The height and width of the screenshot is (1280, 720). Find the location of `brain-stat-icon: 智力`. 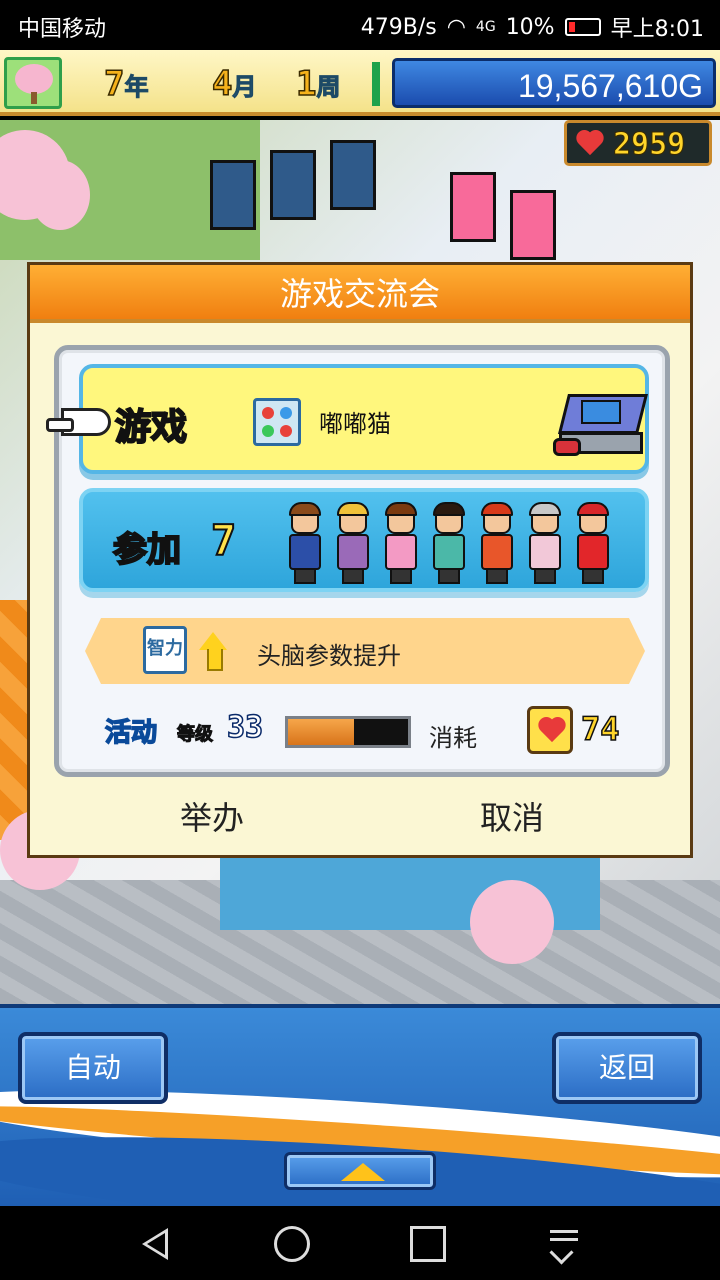

brain-stat-icon: 智力 is located at coordinates (165, 650).